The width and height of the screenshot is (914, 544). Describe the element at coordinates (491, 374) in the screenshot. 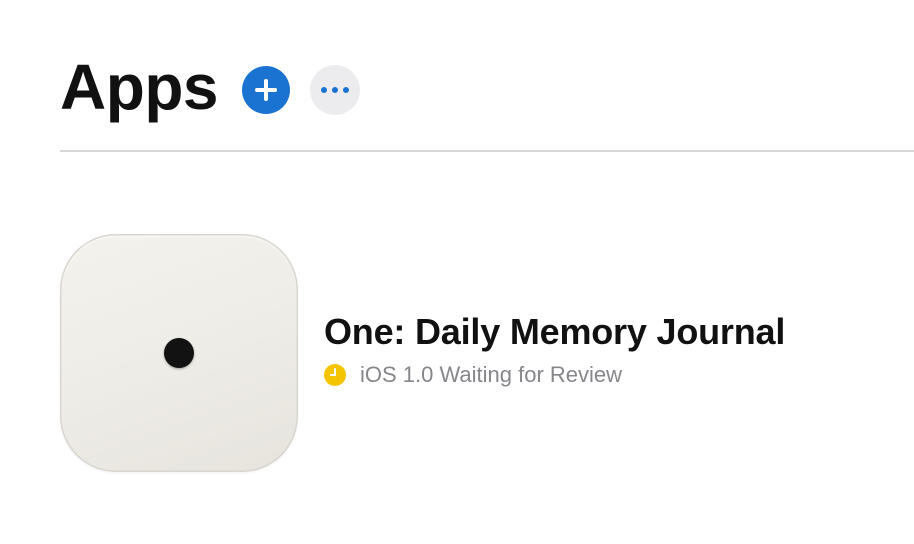

I see `status-text: iOS 1.0 Waiting for Review` at that location.